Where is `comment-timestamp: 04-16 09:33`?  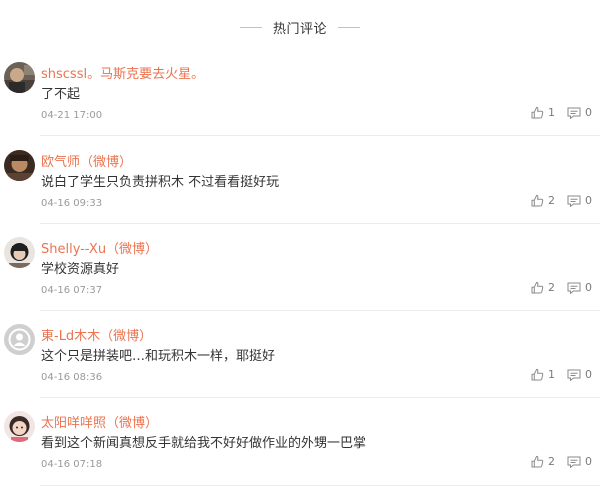
comment-timestamp: 04-16 09:33 is located at coordinates (72, 203).